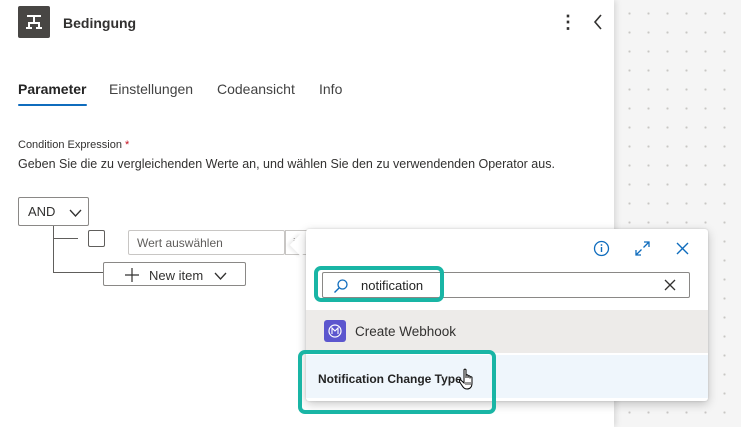 The width and height of the screenshot is (741, 427). Describe the element at coordinates (507, 376) in the screenshot. I see `result-item-notification-change-type: Notification Change Type` at that location.